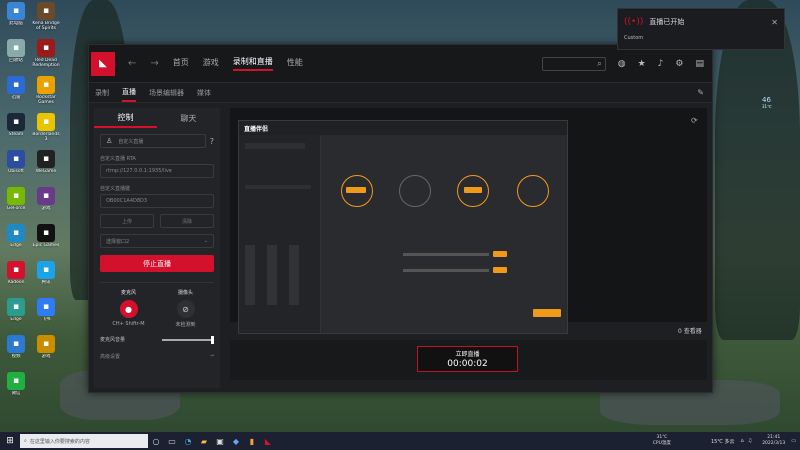 Image resolution: width=800 pixels, height=450 pixels. I want to click on mic-volume-slider, so click(188, 339).